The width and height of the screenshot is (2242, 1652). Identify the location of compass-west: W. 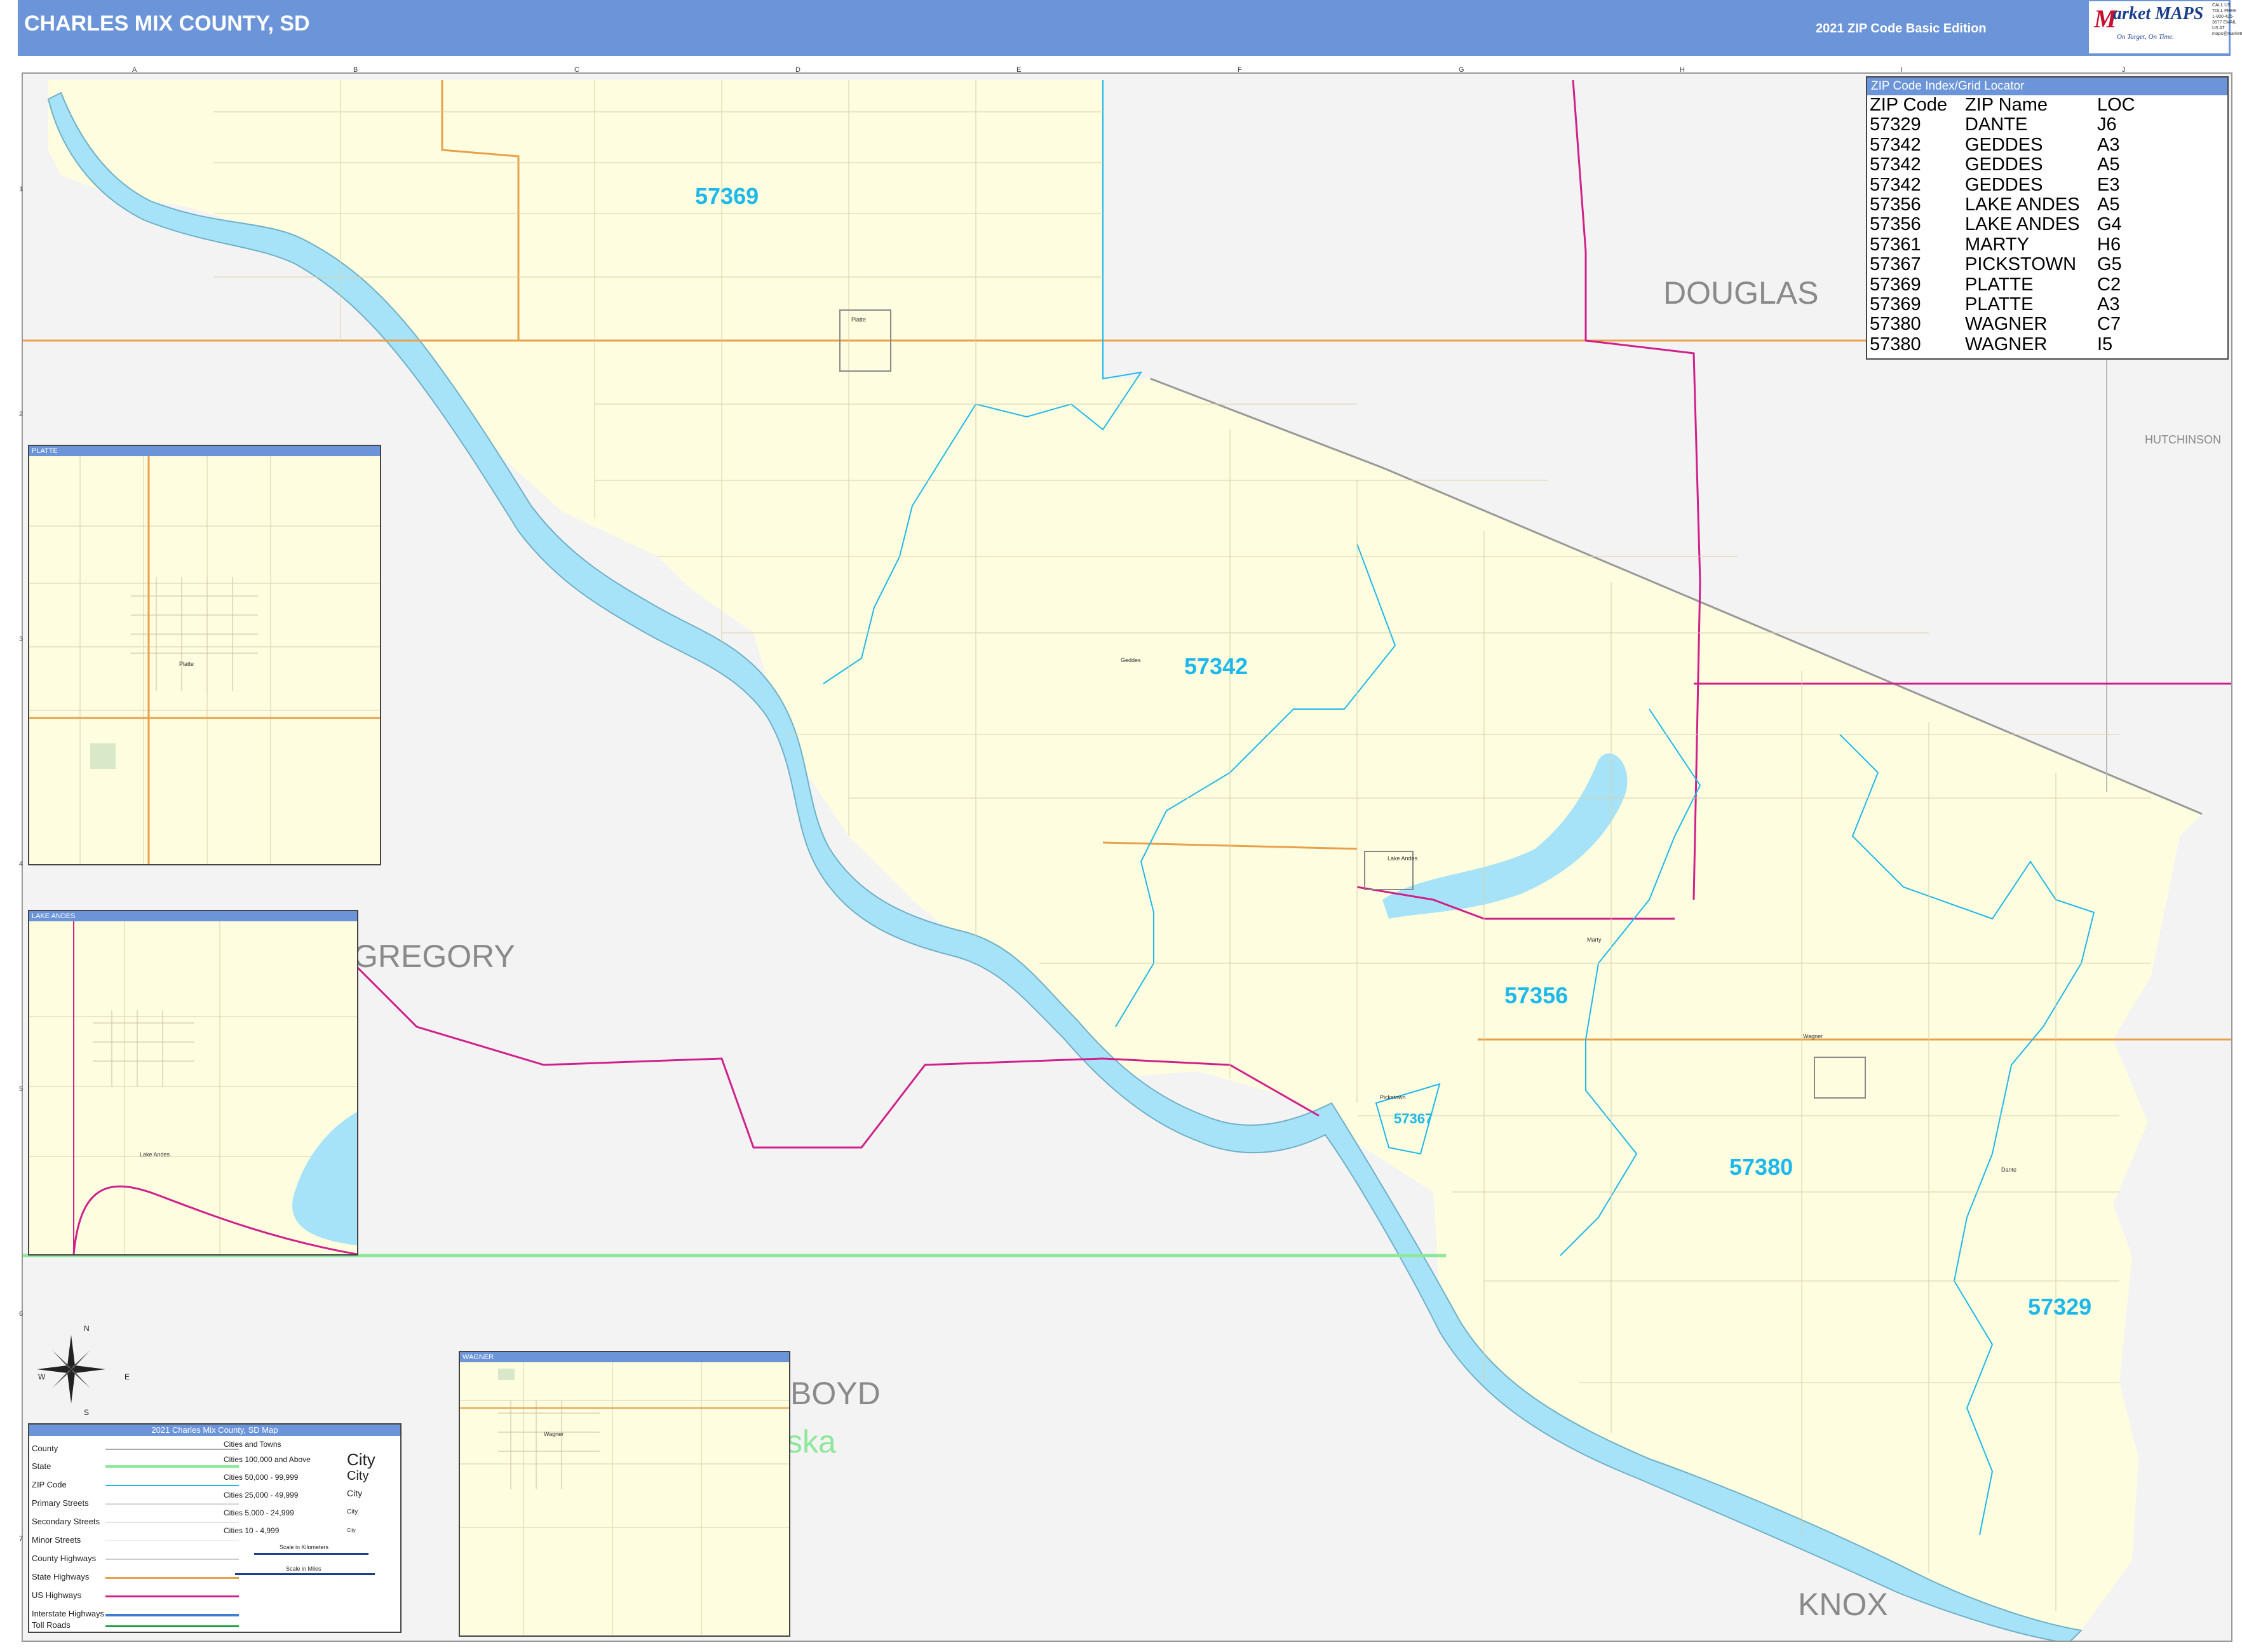
(42, 1376).